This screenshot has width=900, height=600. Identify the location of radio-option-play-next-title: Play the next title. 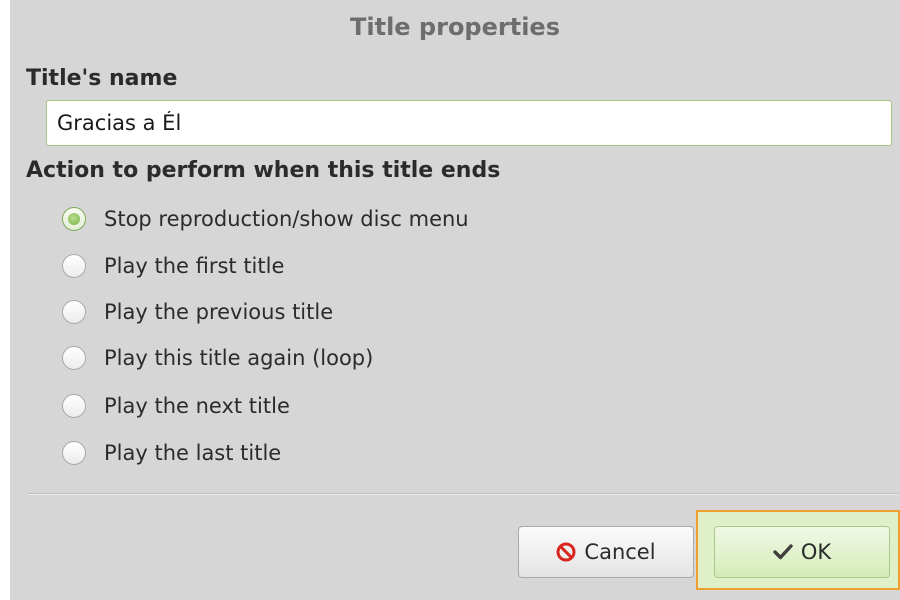
(176, 406).